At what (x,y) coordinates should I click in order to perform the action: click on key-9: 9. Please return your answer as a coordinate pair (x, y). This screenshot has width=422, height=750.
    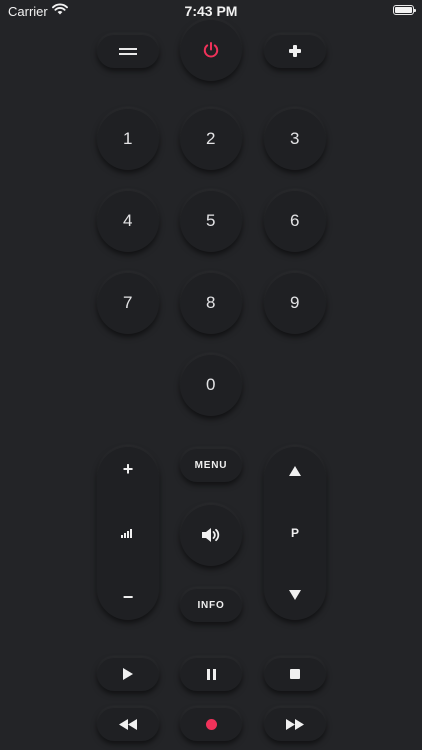
    Looking at the image, I should click on (295, 303).